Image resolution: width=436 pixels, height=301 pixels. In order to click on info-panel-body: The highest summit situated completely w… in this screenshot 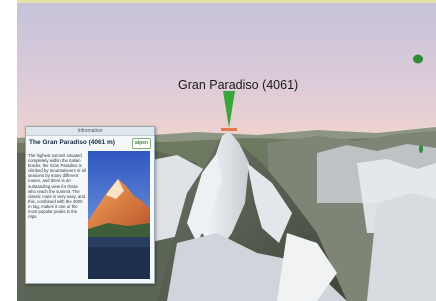, I will do `click(90, 215)`.